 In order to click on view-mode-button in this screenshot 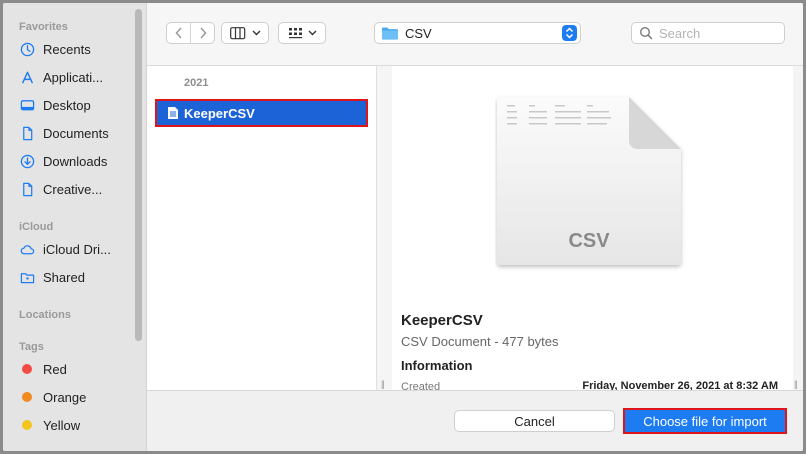, I will do `click(245, 33)`.